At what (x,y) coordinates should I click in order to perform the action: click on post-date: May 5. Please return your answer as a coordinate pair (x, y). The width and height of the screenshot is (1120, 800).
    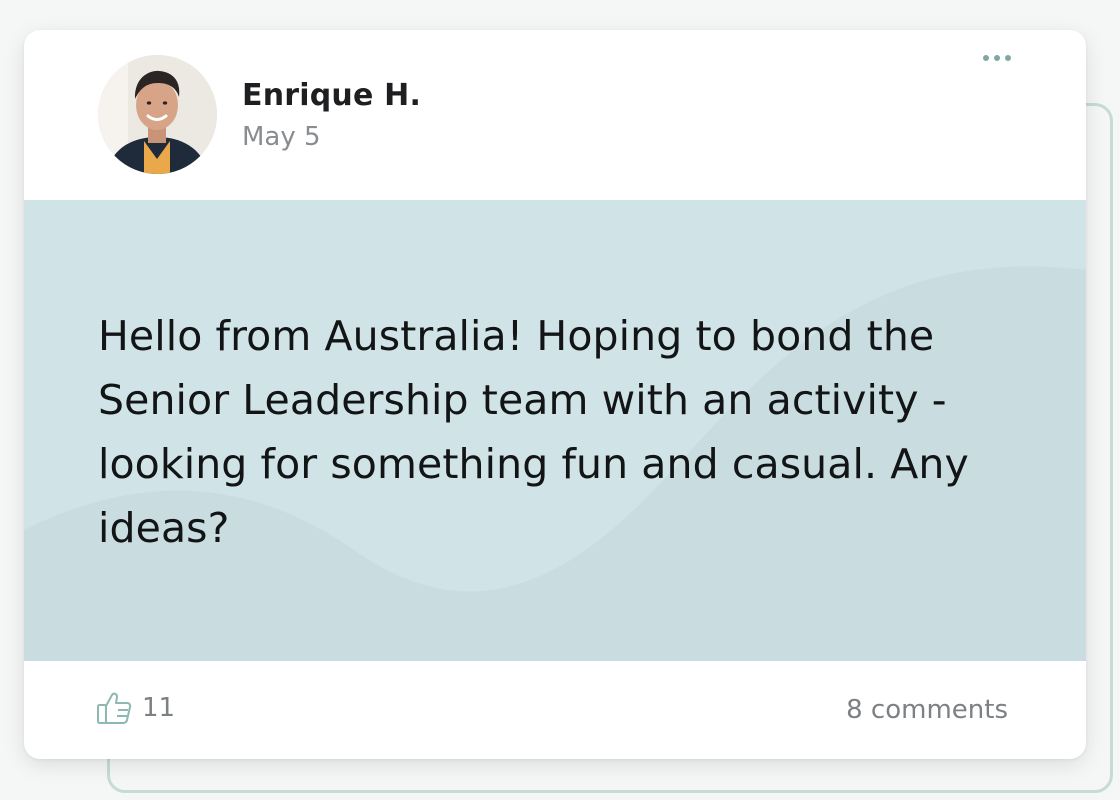
    Looking at the image, I should click on (281, 137).